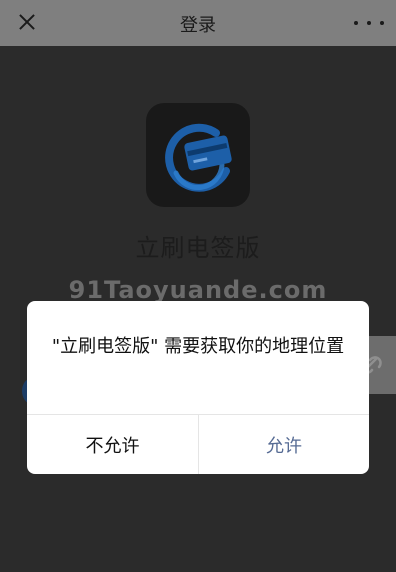  I want to click on page-title: 登录, so click(198, 25).